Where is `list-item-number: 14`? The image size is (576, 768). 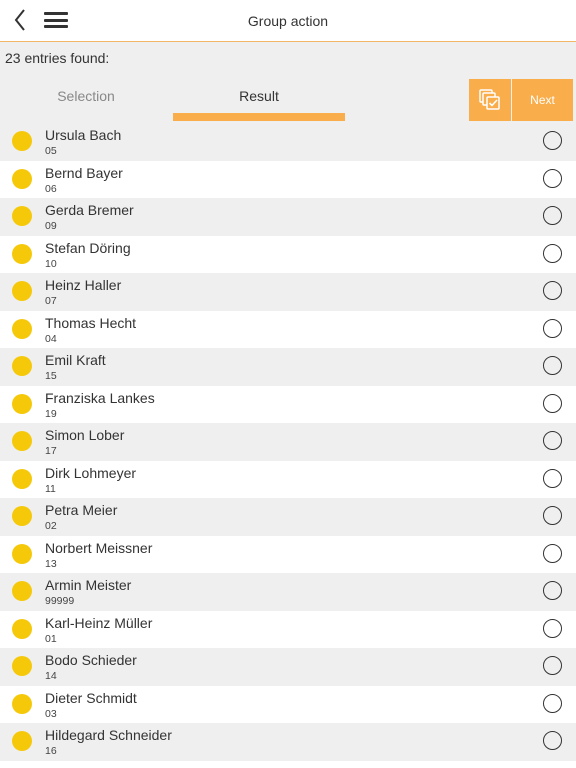 list-item-number: 14 is located at coordinates (51, 676).